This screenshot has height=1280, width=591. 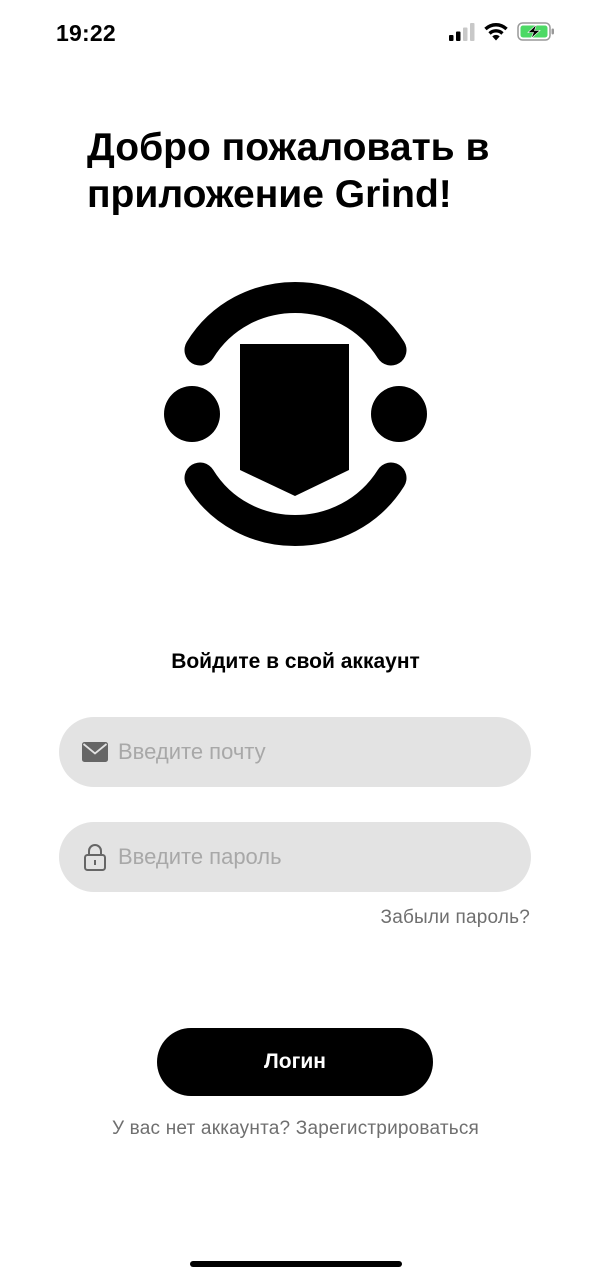 What do you see at coordinates (95, 752) in the screenshot?
I see `envelope-icon` at bounding box center [95, 752].